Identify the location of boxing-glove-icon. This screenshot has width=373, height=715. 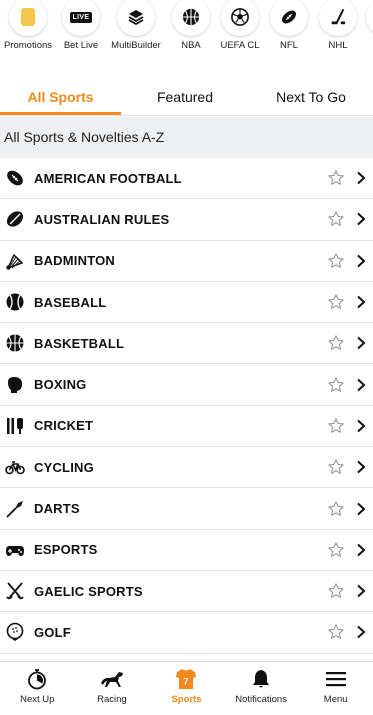
(15, 384).